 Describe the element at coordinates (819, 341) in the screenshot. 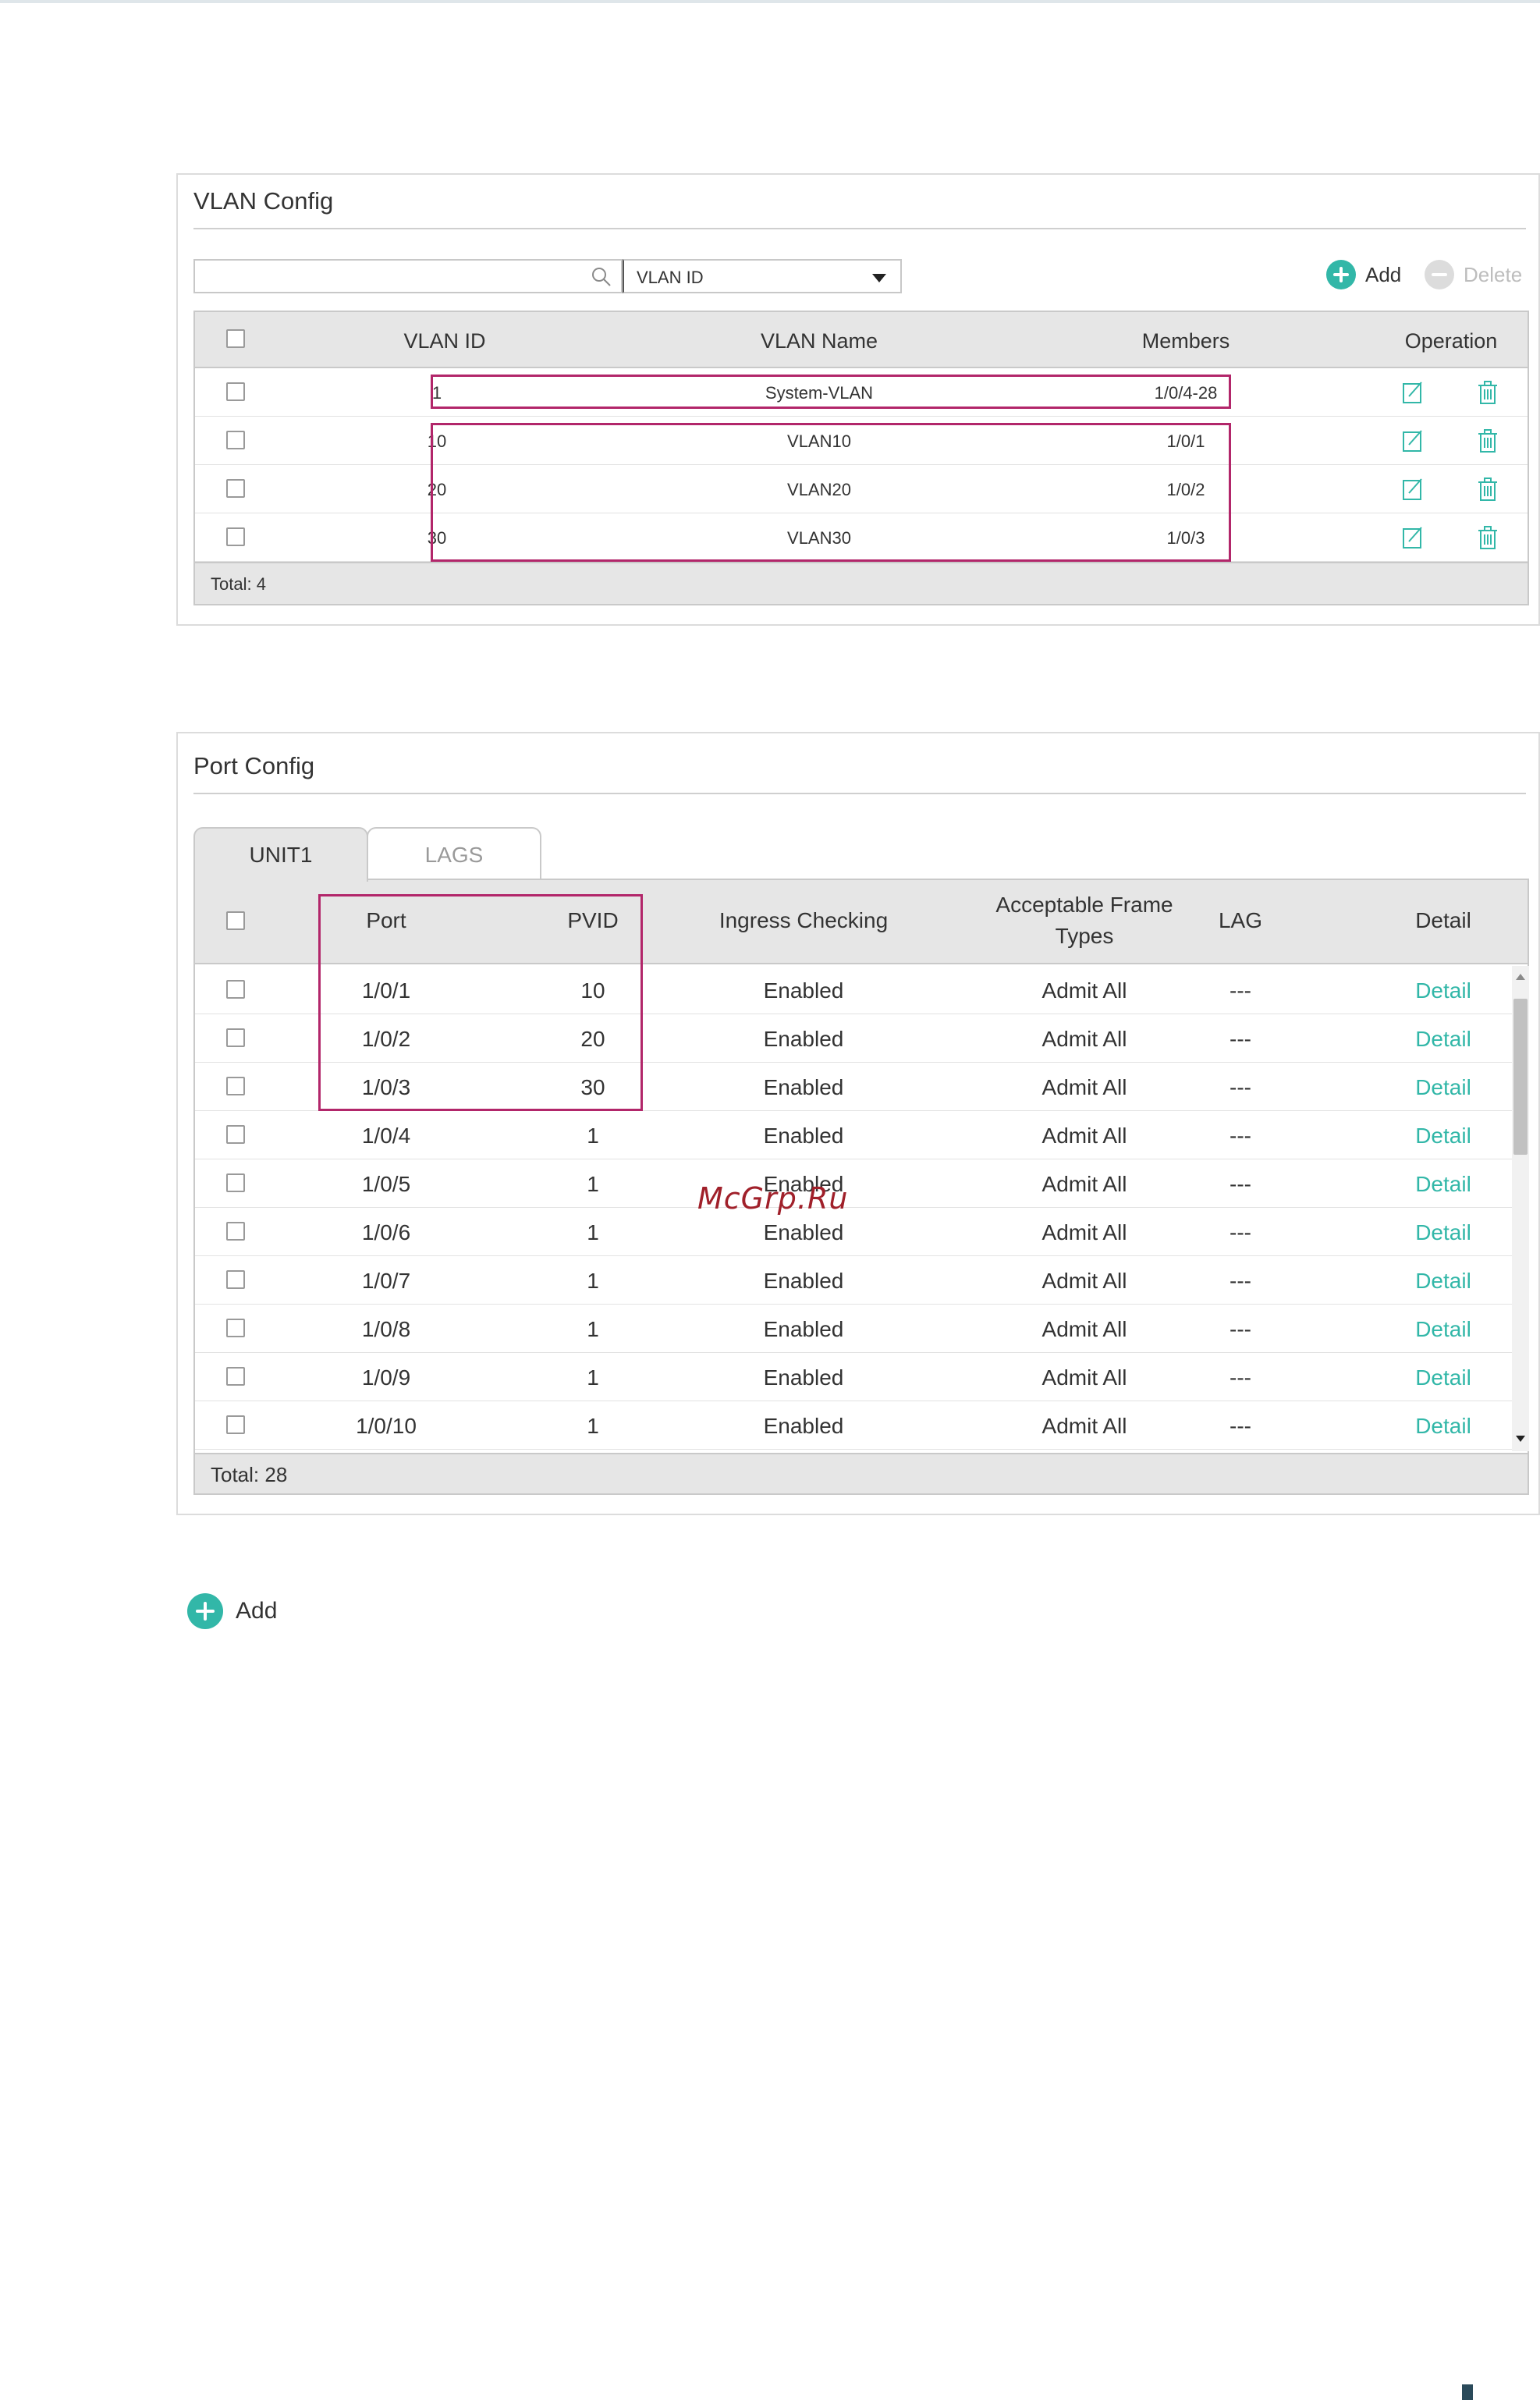

I see `col-vlan-name: VLAN Name` at that location.